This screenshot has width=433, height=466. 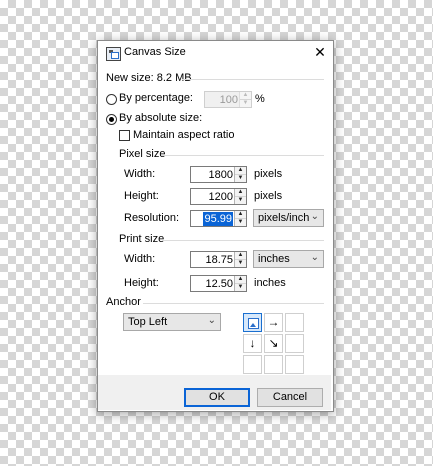 I want to click on pixel-width-spinner: 1800 ▲ ▼, so click(x=218, y=174).